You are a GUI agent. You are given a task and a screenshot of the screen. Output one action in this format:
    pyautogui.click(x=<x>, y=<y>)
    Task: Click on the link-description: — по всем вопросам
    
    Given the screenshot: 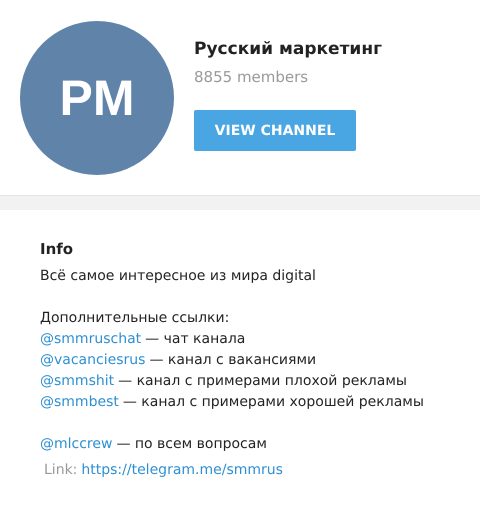 What is the action you would take?
    pyautogui.click(x=191, y=444)
    